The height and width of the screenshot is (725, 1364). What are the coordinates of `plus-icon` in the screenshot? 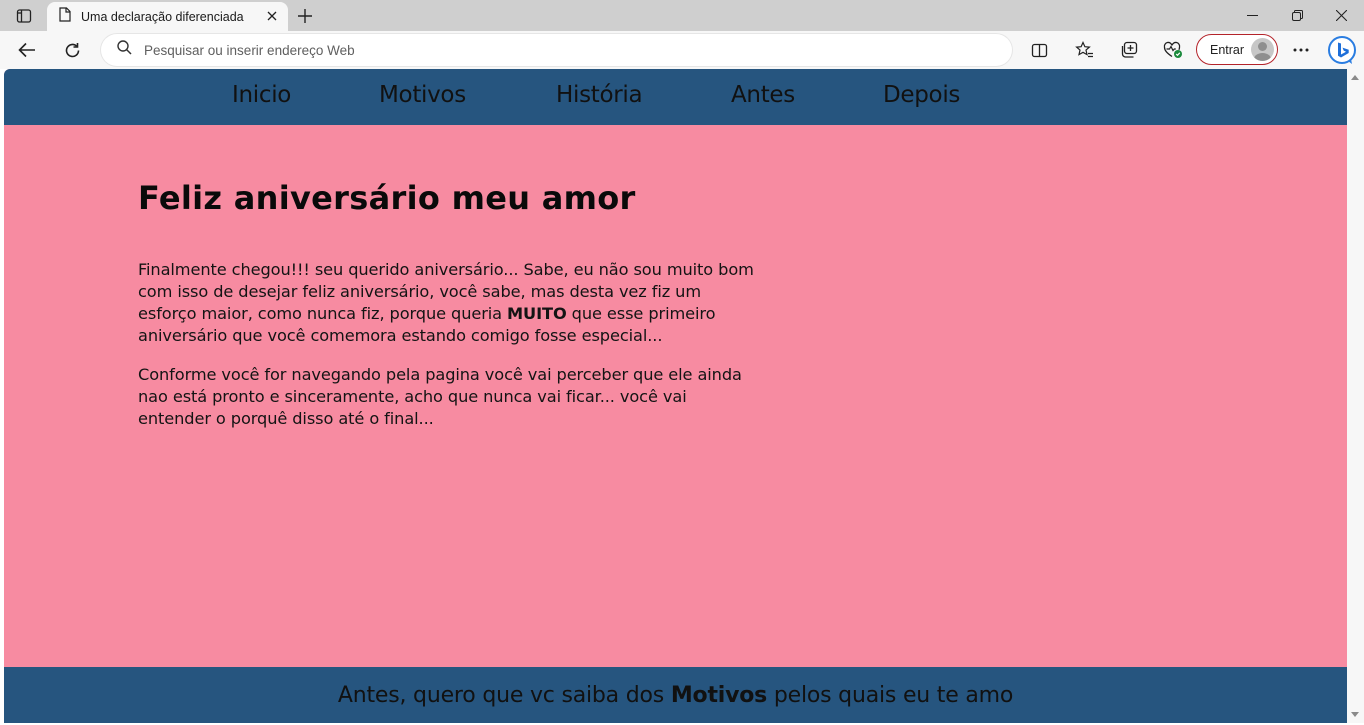 It's located at (305, 16).